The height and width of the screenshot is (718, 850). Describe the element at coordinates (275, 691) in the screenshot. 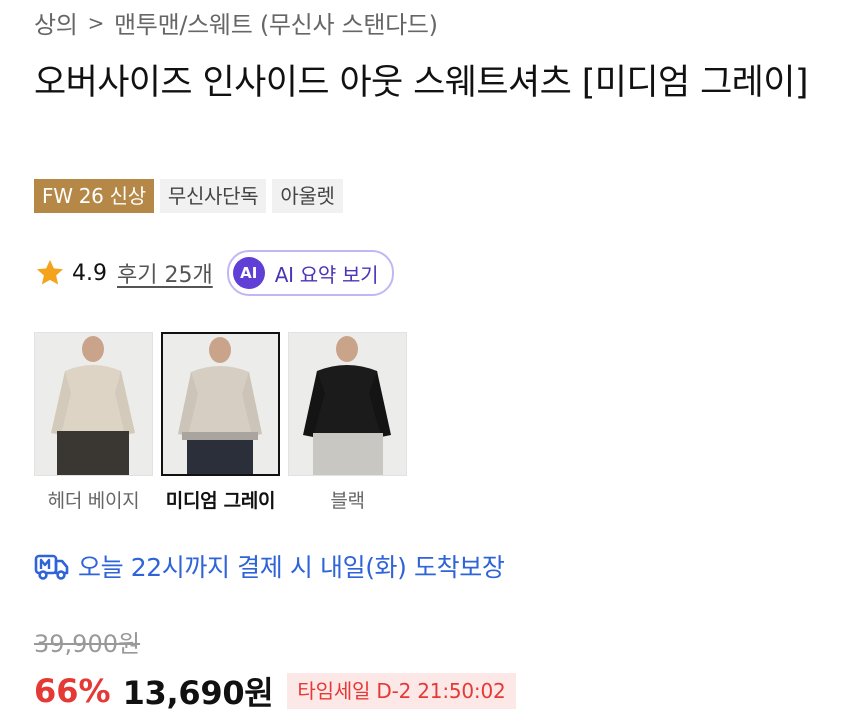

I see `price-row: 66% 13,690원 타임세일 D-2 21:50:02` at that location.